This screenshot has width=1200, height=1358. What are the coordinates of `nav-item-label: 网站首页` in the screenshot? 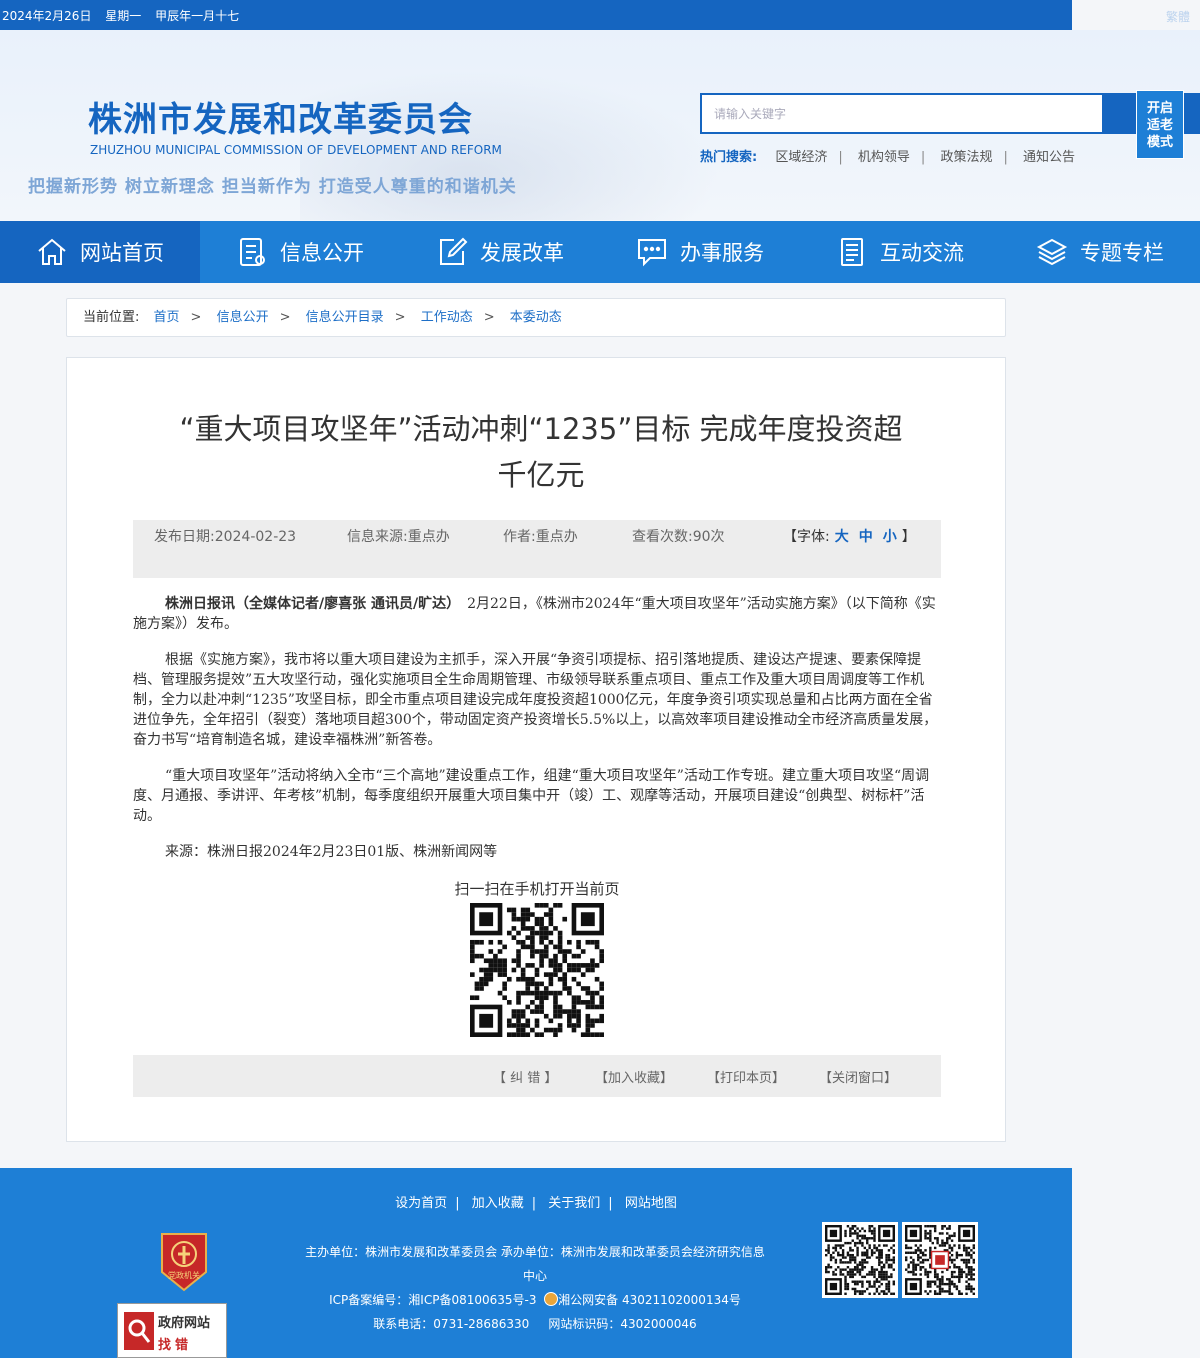 It's located at (122, 253).